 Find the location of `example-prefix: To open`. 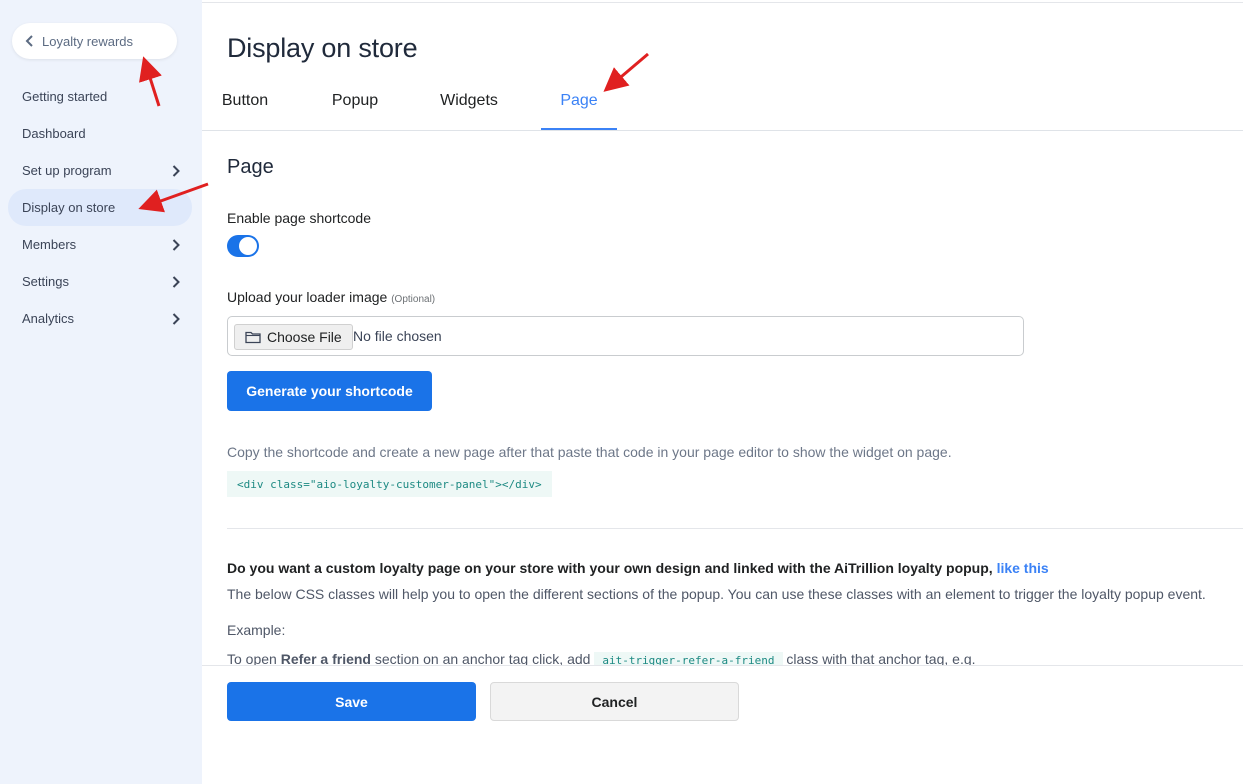

example-prefix: To open is located at coordinates (252, 658).